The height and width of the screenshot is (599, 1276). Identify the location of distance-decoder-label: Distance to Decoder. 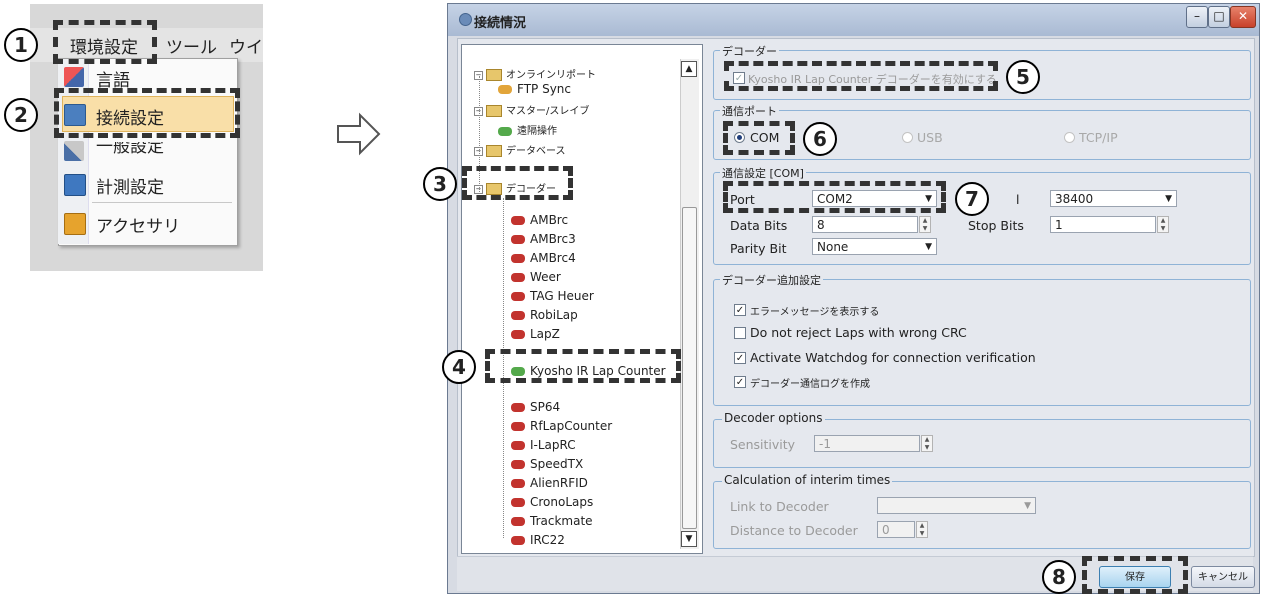
(794, 530).